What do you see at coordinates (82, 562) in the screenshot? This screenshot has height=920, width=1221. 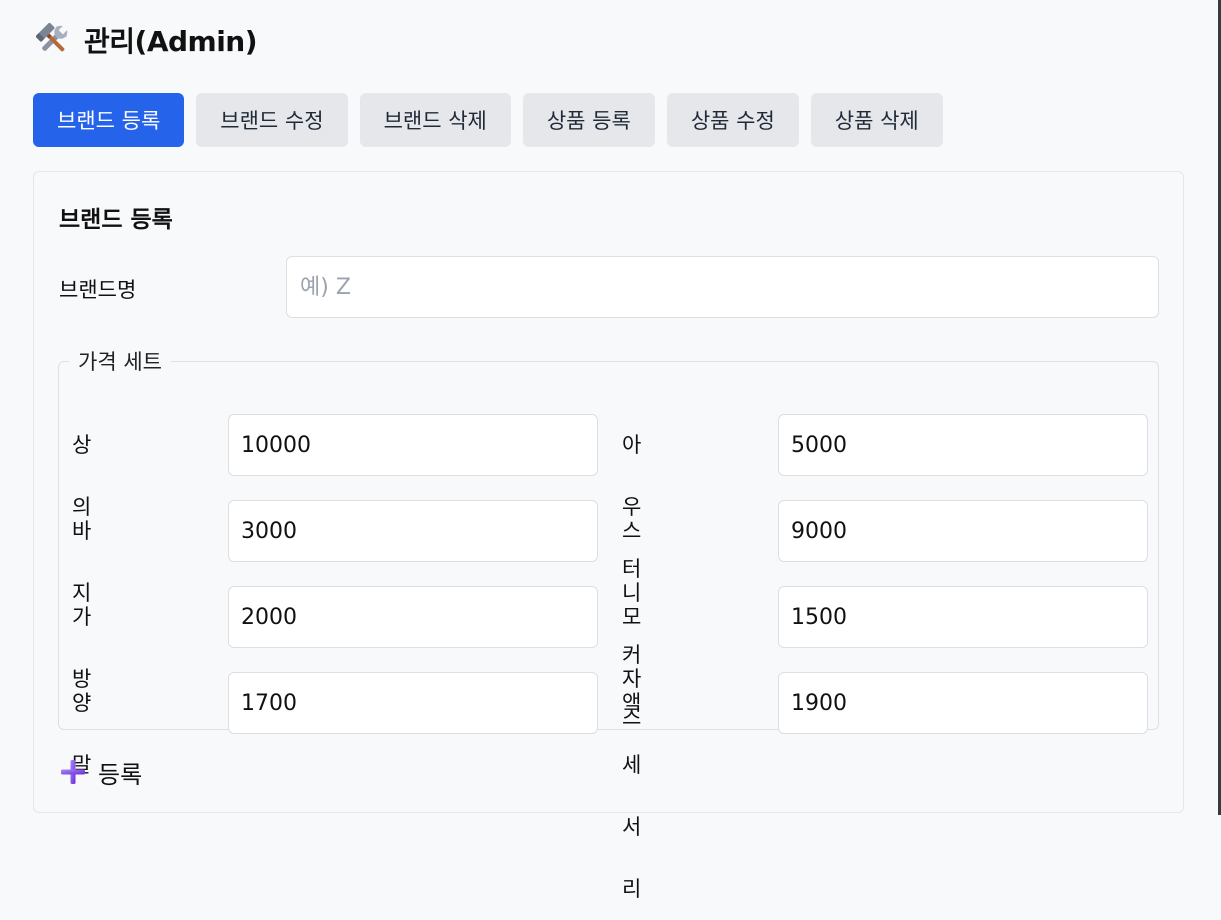 I see `price-label-pants: 바지` at bounding box center [82, 562].